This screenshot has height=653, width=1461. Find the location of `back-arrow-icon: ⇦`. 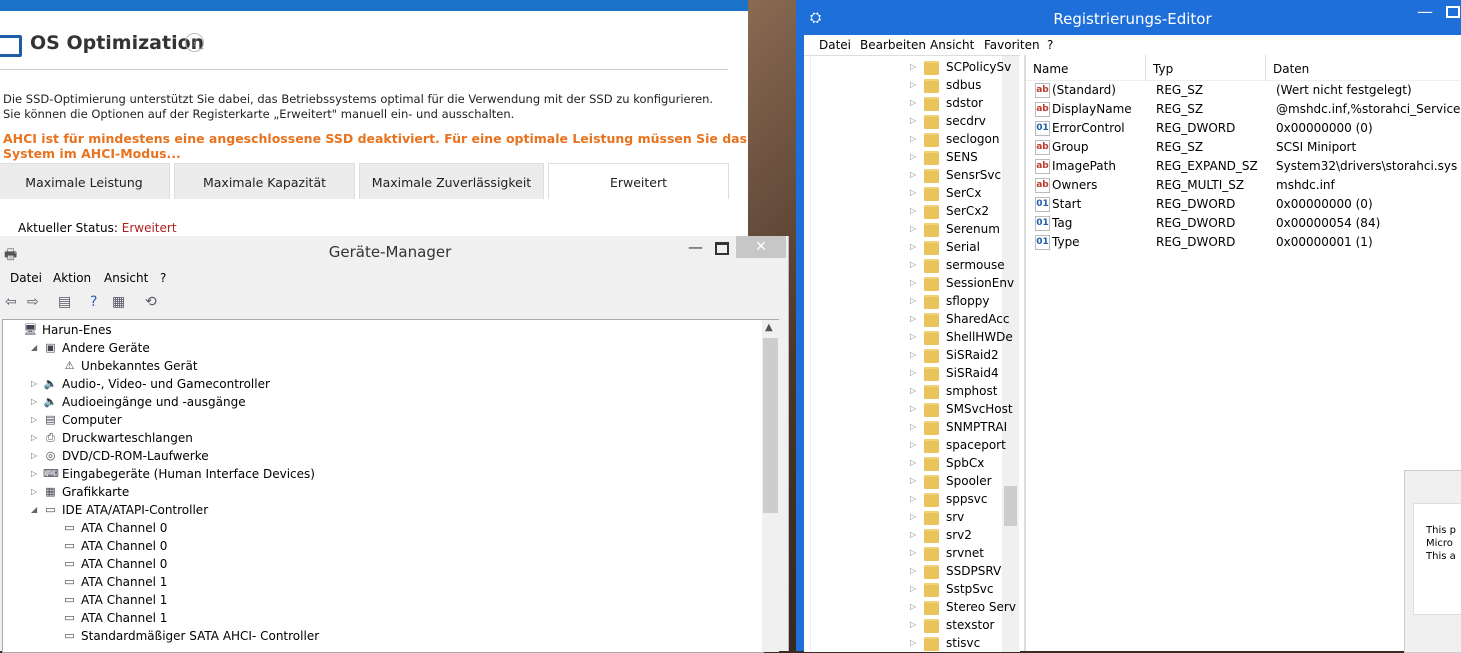

back-arrow-icon: ⇦ is located at coordinates (11, 302).